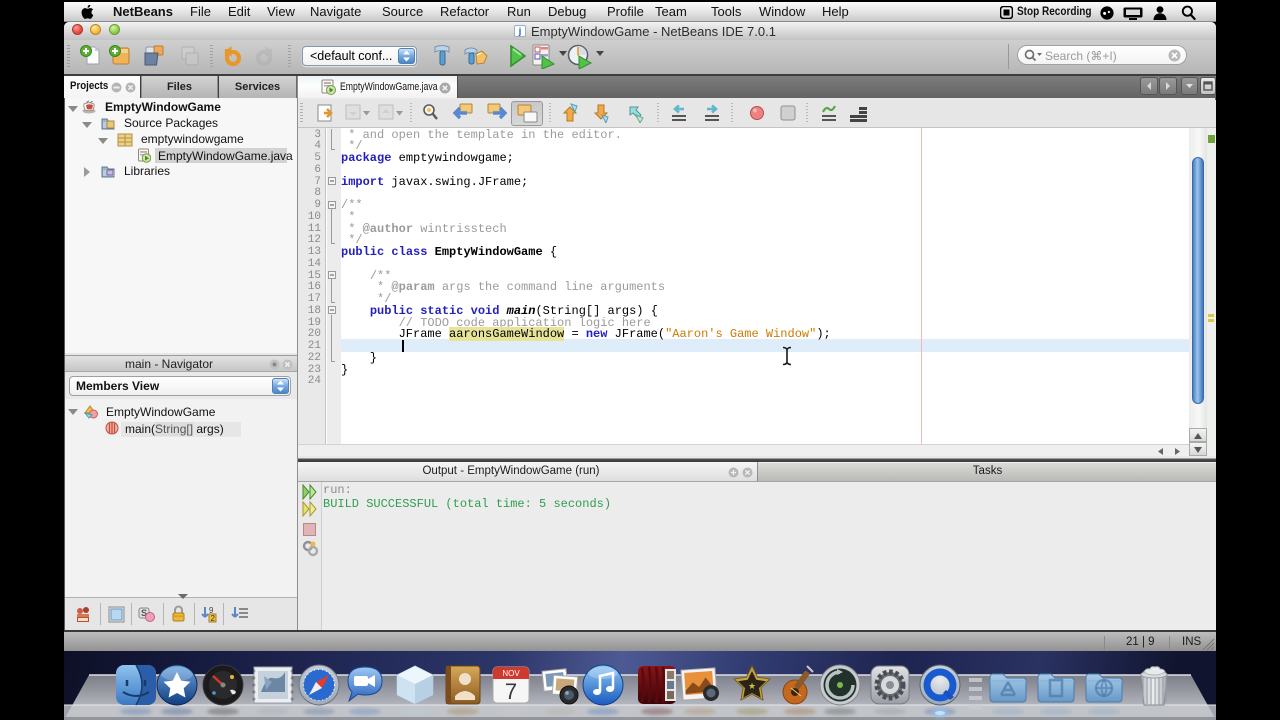  I want to click on svg-text: 2, so click(213, 618).